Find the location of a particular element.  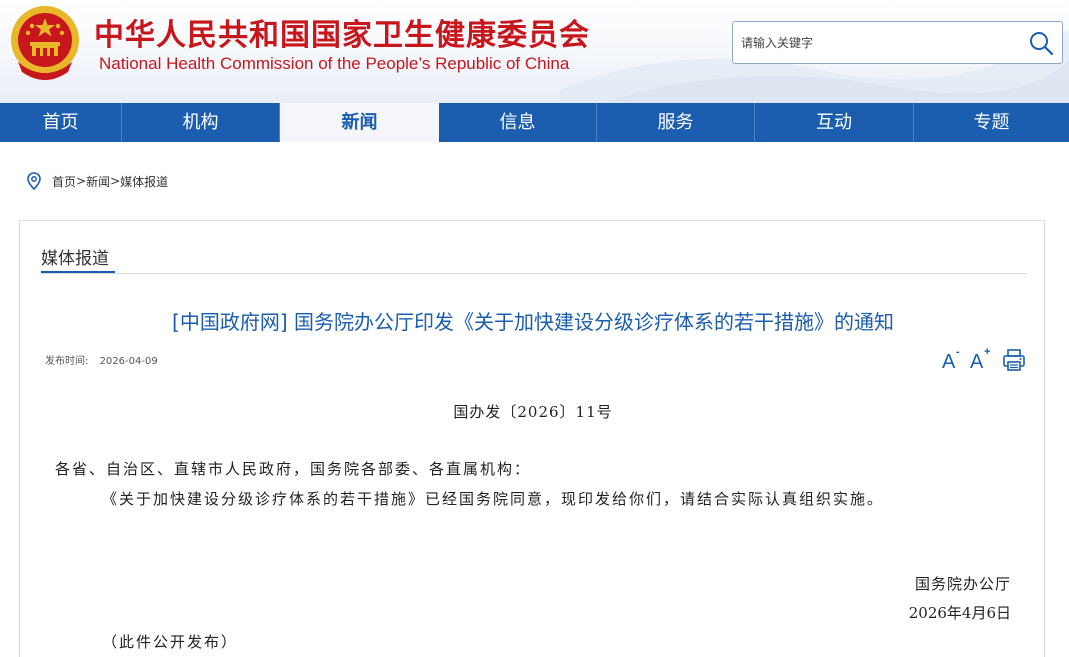

publish-label: 发布时间: is located at coordinates (67, 361).